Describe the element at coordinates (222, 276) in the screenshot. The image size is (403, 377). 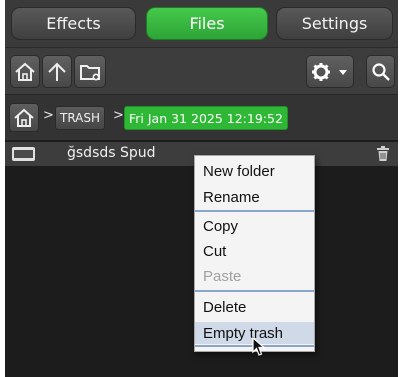
I see `menu-item-paste: Paste` at that location.